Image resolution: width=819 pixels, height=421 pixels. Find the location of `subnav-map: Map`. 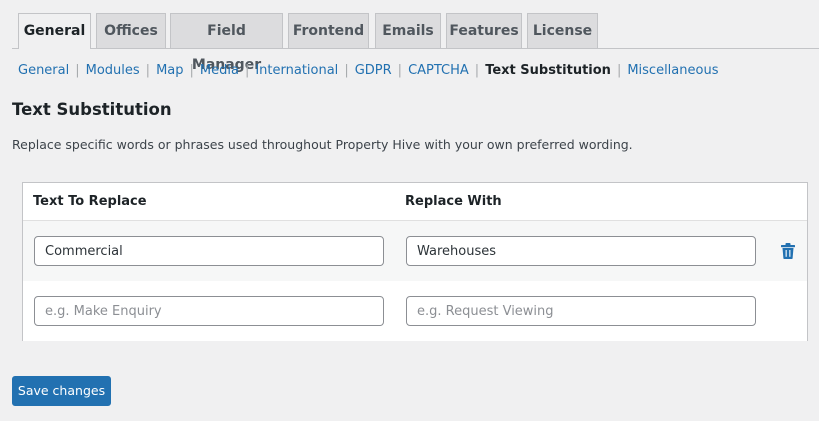

subnav-map: Map is located at coordinates (169, 70).